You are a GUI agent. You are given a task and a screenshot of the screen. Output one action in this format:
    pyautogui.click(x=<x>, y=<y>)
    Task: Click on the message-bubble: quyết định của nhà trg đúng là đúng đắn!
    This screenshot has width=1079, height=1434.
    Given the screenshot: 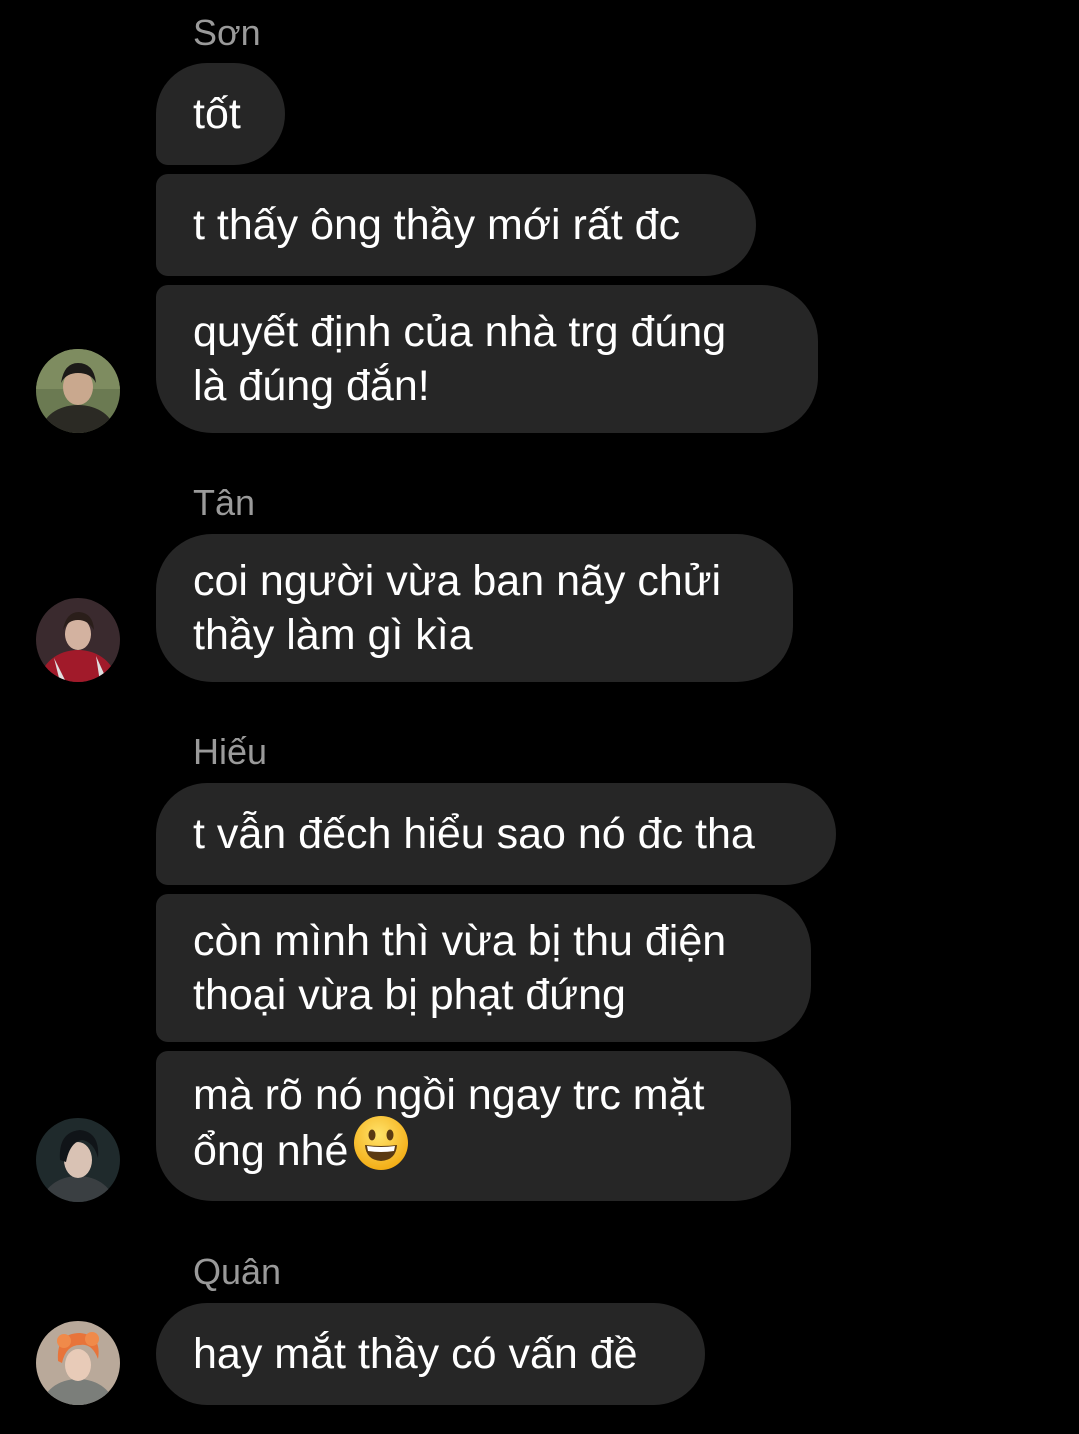 What is the action you would take?
    pyautogui.click(x=487, y=359)
    